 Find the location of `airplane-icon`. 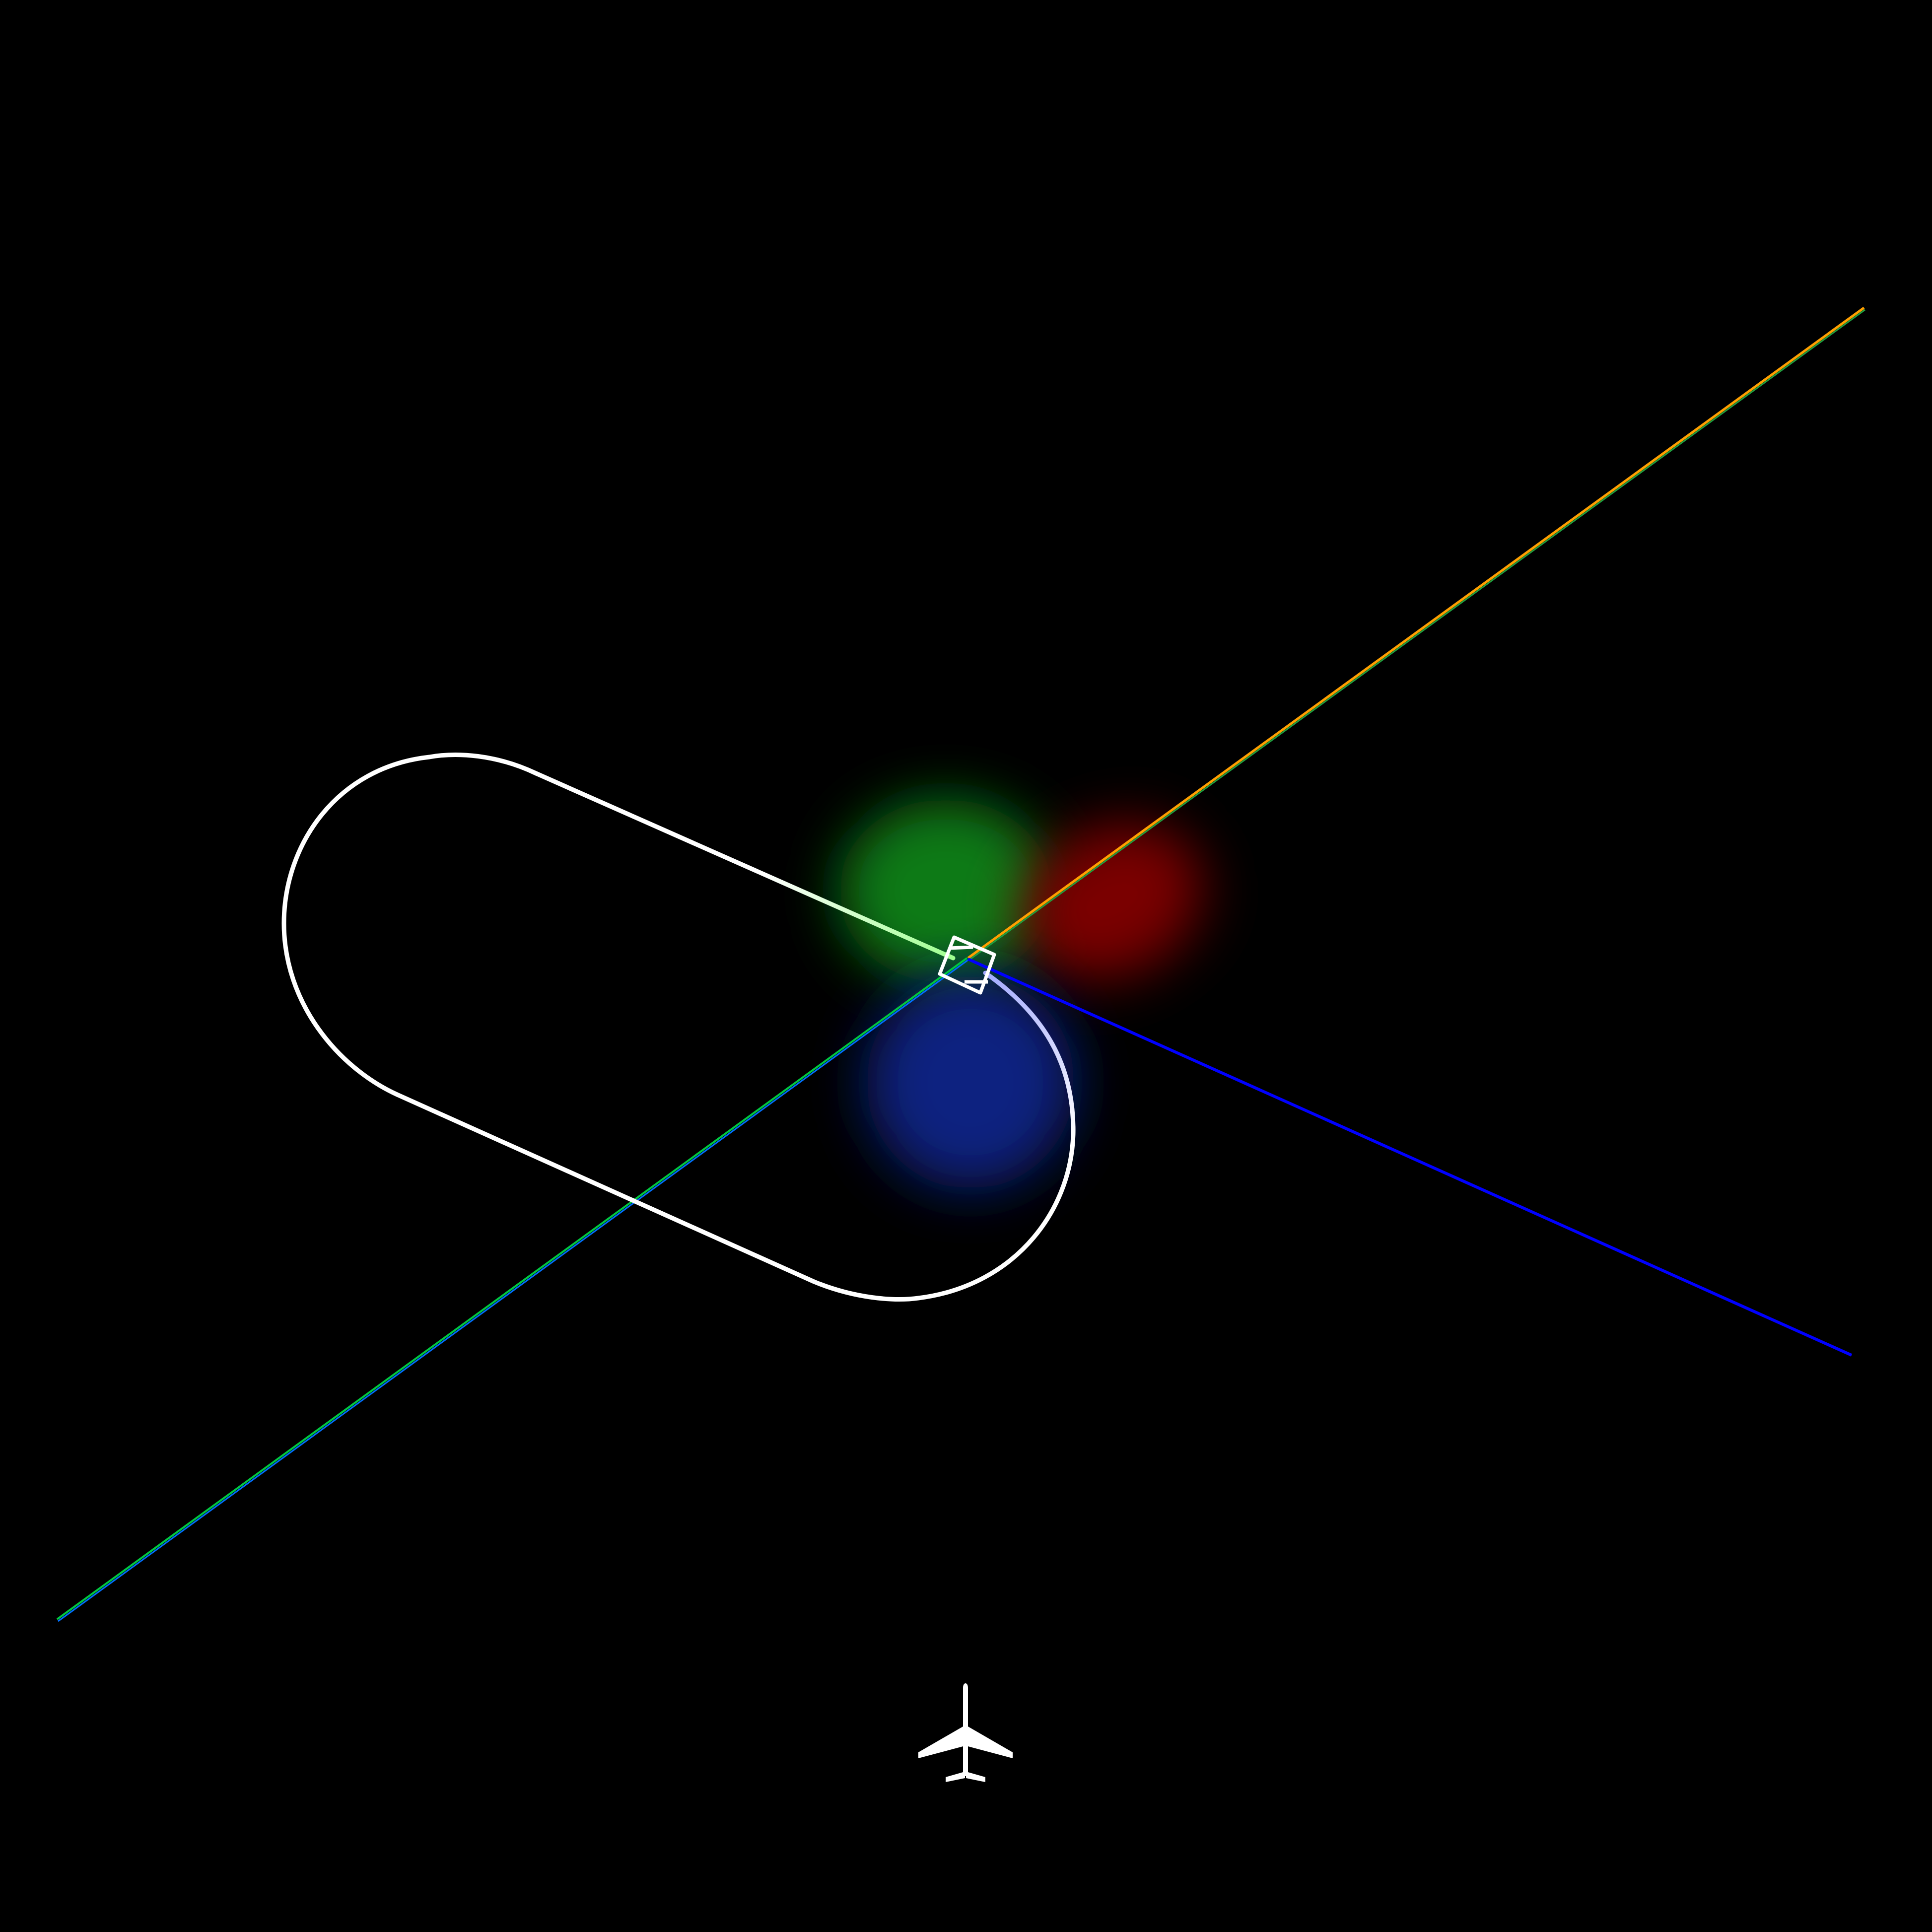

airplane-icon is located at coordinates (966, 1733).